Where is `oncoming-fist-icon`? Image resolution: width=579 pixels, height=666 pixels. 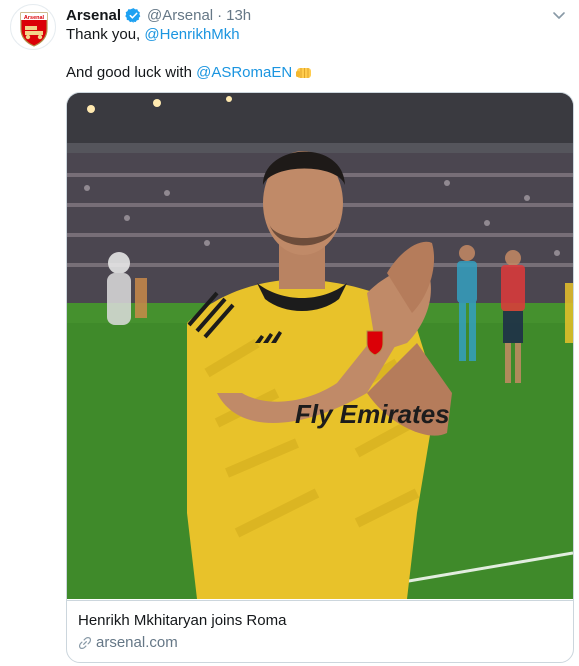
oncoming-fist-icon is located at coordinates (304, 73).